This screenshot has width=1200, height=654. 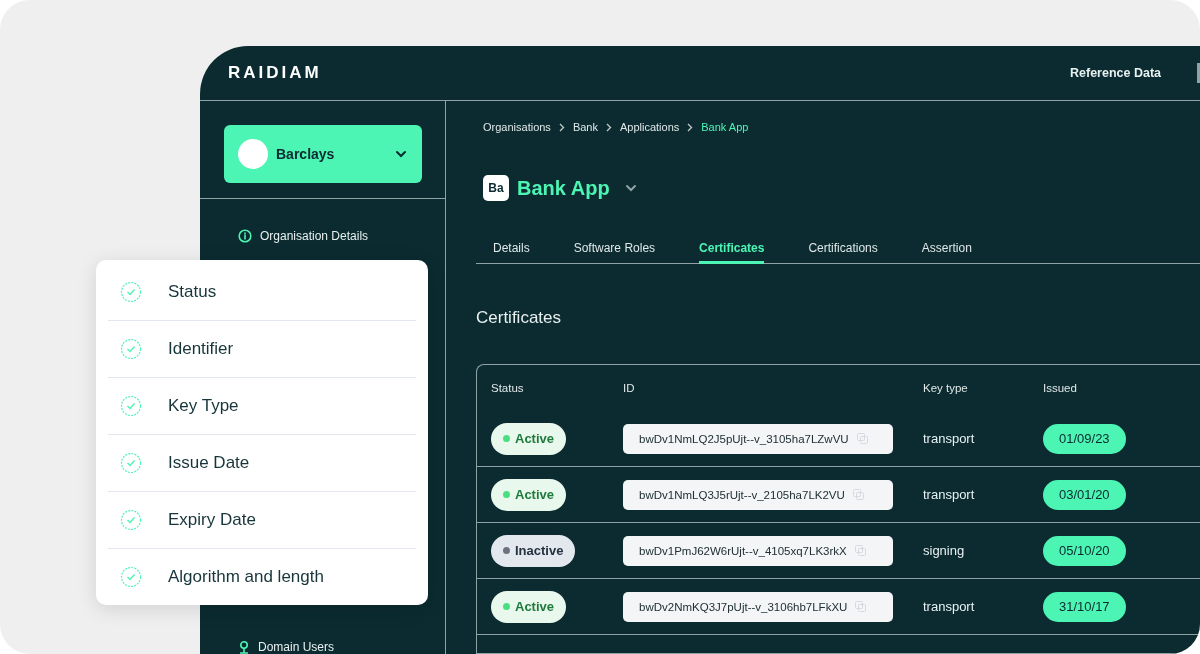 What do you see at coordinates (758, 550) in the screenshot?
I see `id-field: bwDv1PmJ62W6rUjt--v_4105xq7LK3rkX` at bounding box center [758, 550].